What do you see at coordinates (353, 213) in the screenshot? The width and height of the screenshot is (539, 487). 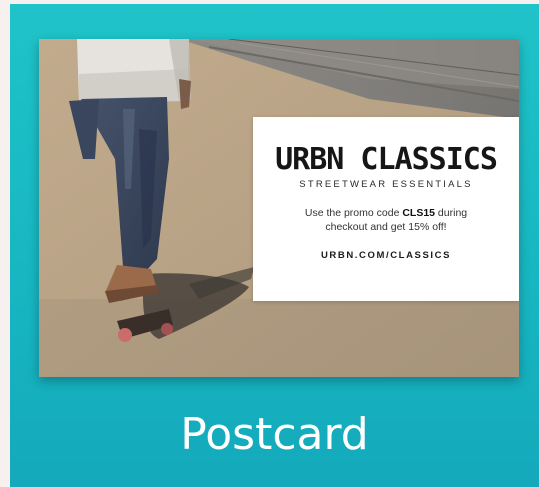 I see `promo-prefix: Use the promo code` at bounding box center [353, 213].